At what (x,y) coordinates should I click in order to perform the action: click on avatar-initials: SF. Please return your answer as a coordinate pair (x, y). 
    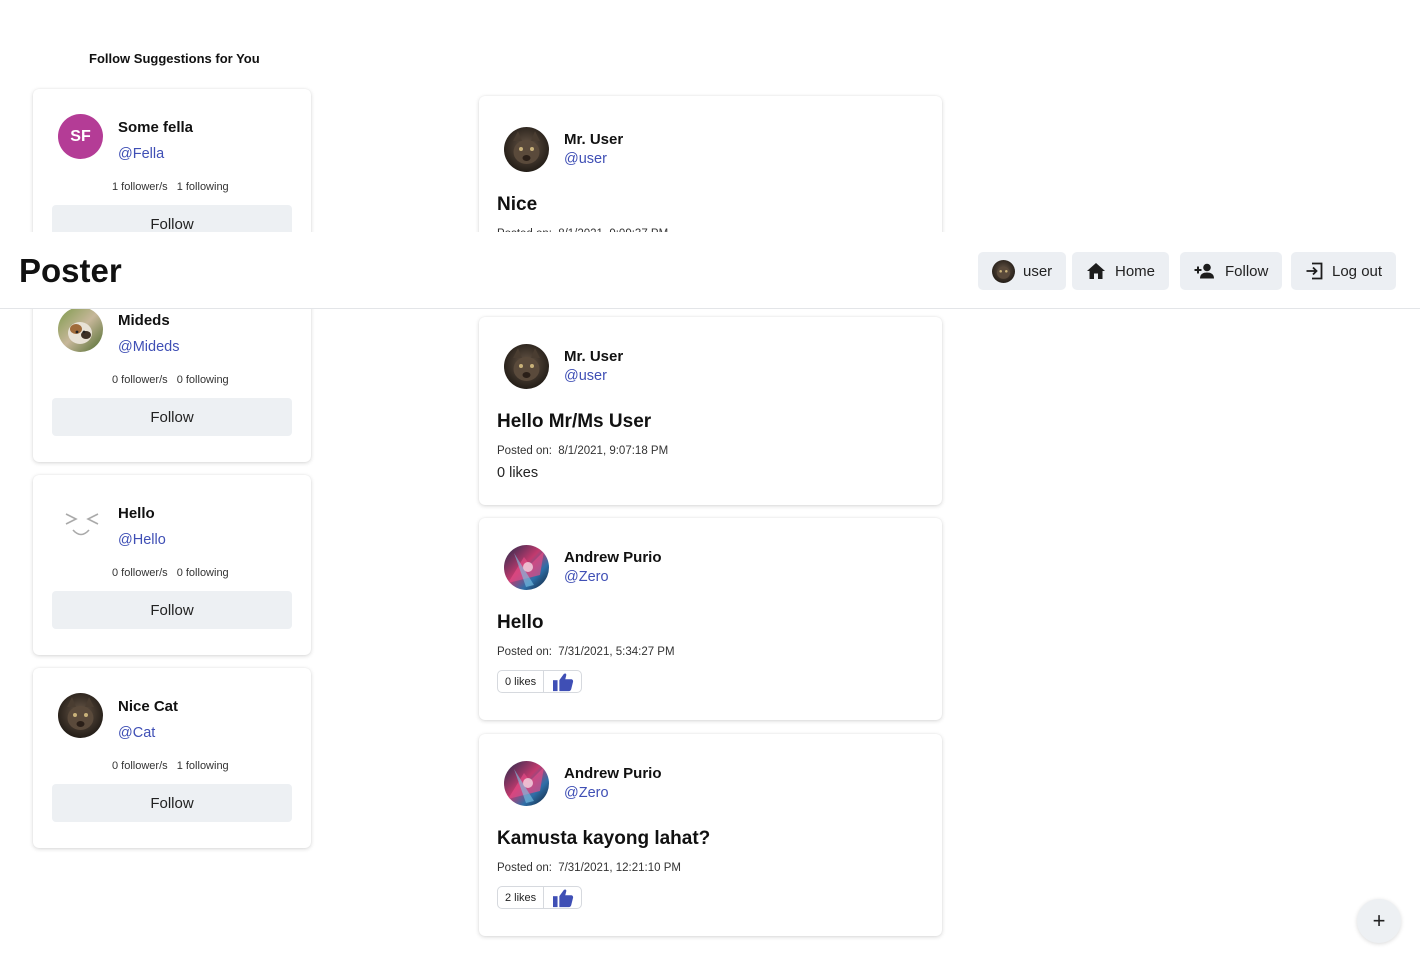
    Looking at the image, I should click on (80, 136).